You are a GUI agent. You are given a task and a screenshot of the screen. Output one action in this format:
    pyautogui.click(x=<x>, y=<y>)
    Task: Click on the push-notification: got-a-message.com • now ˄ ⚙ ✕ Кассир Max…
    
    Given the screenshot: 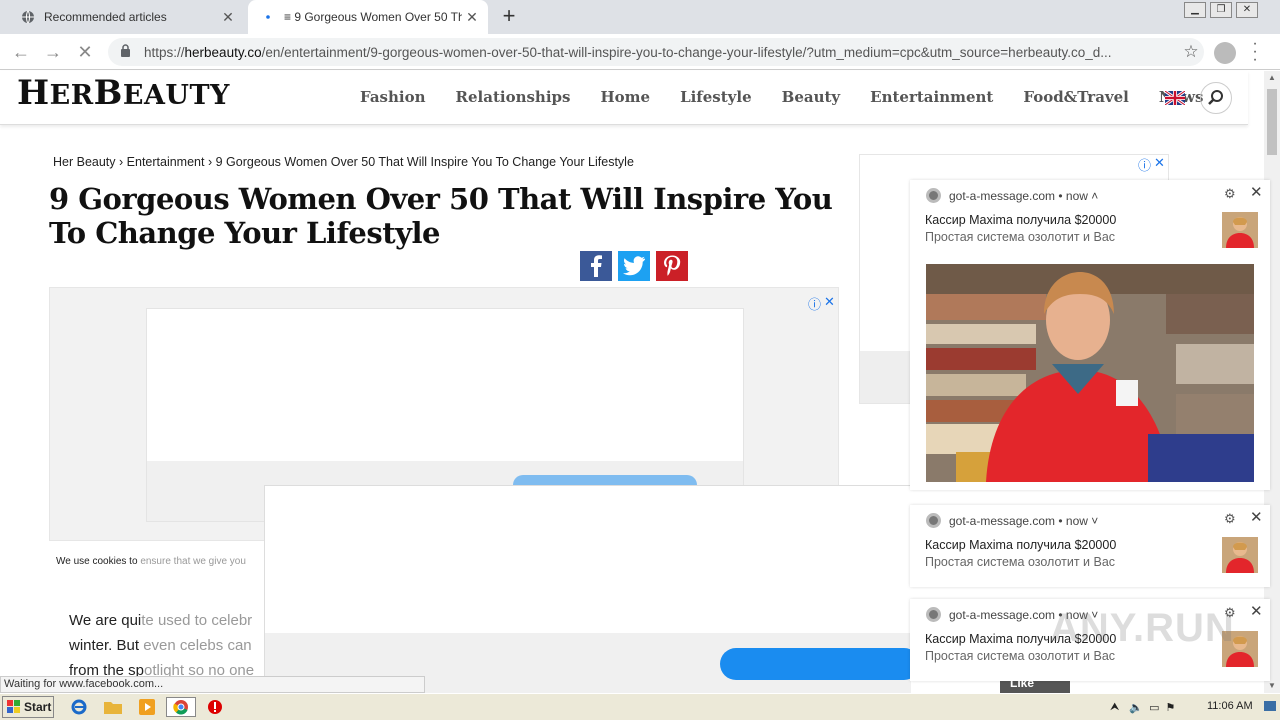 What is the action you would take?
    pyautogui.click(x=1090, y=335)
    